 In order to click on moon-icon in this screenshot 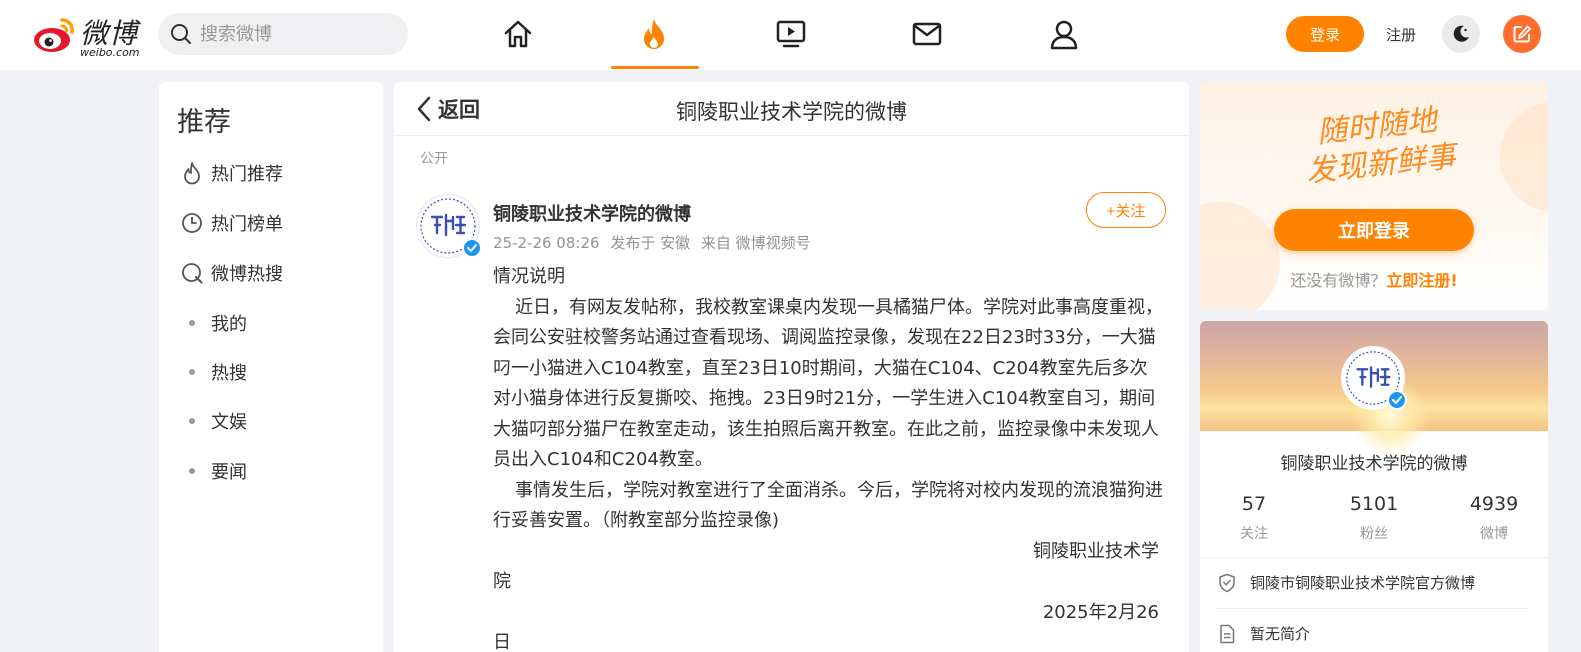, I will do `click(1461, 33)`.